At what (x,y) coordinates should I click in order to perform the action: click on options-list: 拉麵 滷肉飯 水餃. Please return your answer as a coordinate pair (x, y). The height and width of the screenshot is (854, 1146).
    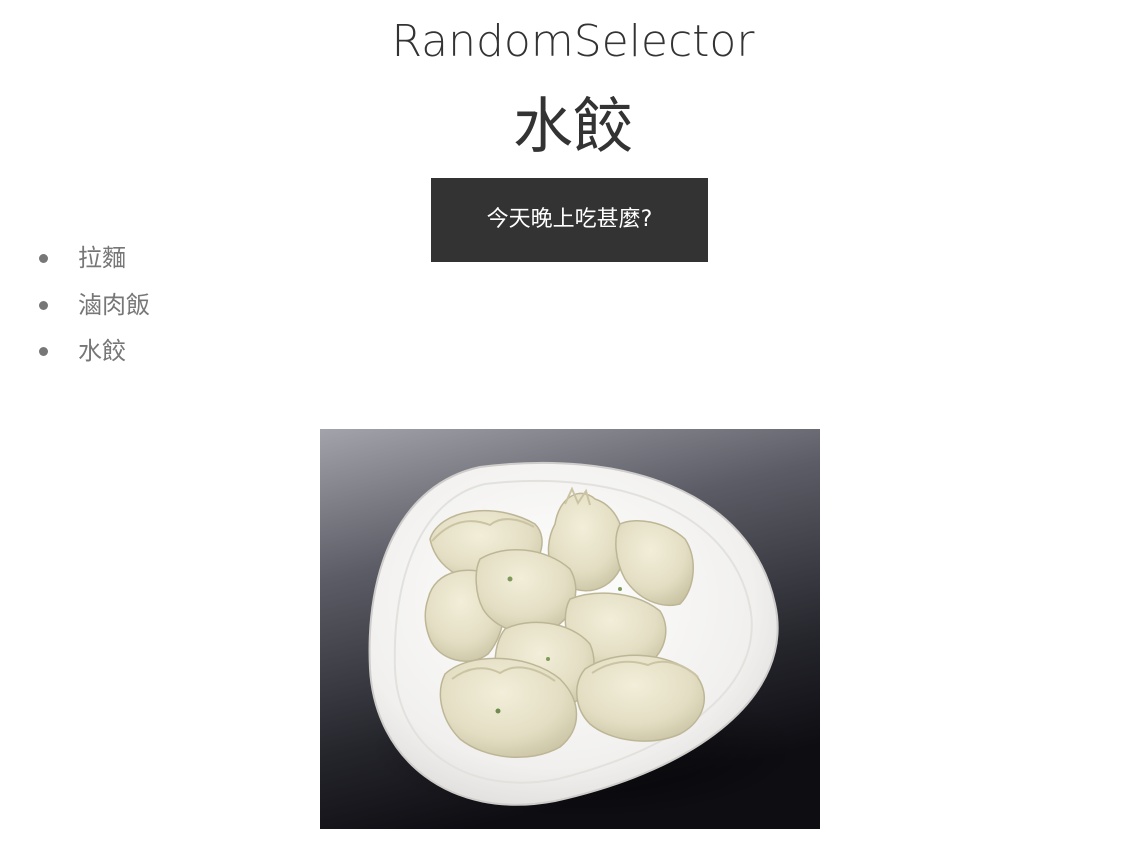
    Looking at the image, I should click on (92, 306).